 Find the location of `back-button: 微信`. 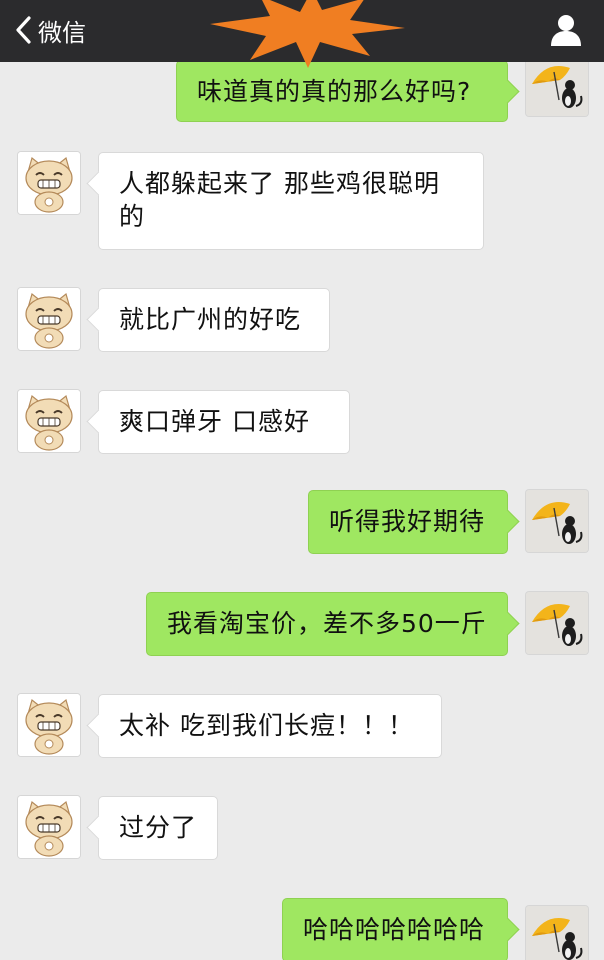

back-button: 微信 is located at coordinates (50, 30).